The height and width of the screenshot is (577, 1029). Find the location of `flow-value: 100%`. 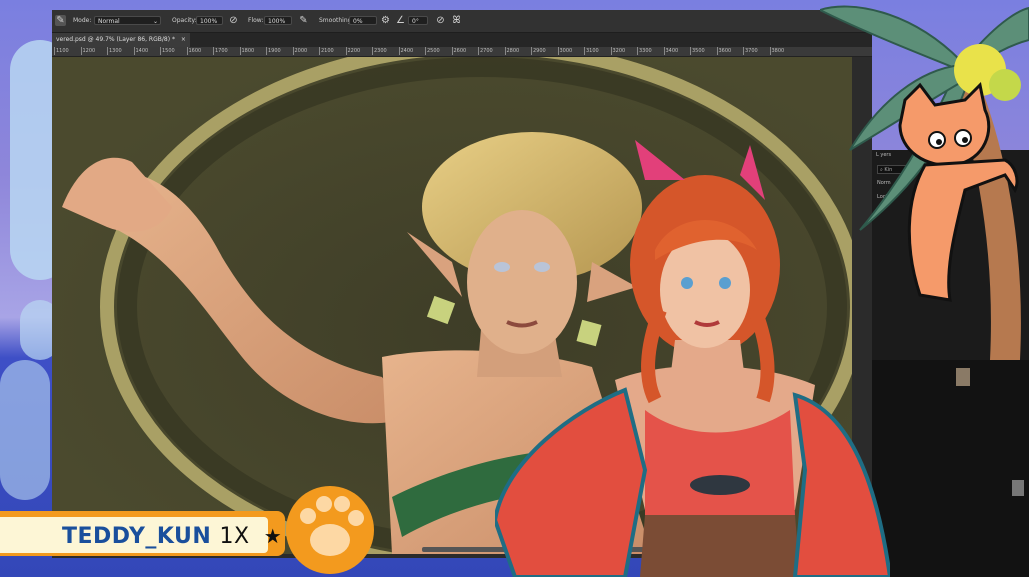

flow-value: 100% is located at coordinates (277, 21).